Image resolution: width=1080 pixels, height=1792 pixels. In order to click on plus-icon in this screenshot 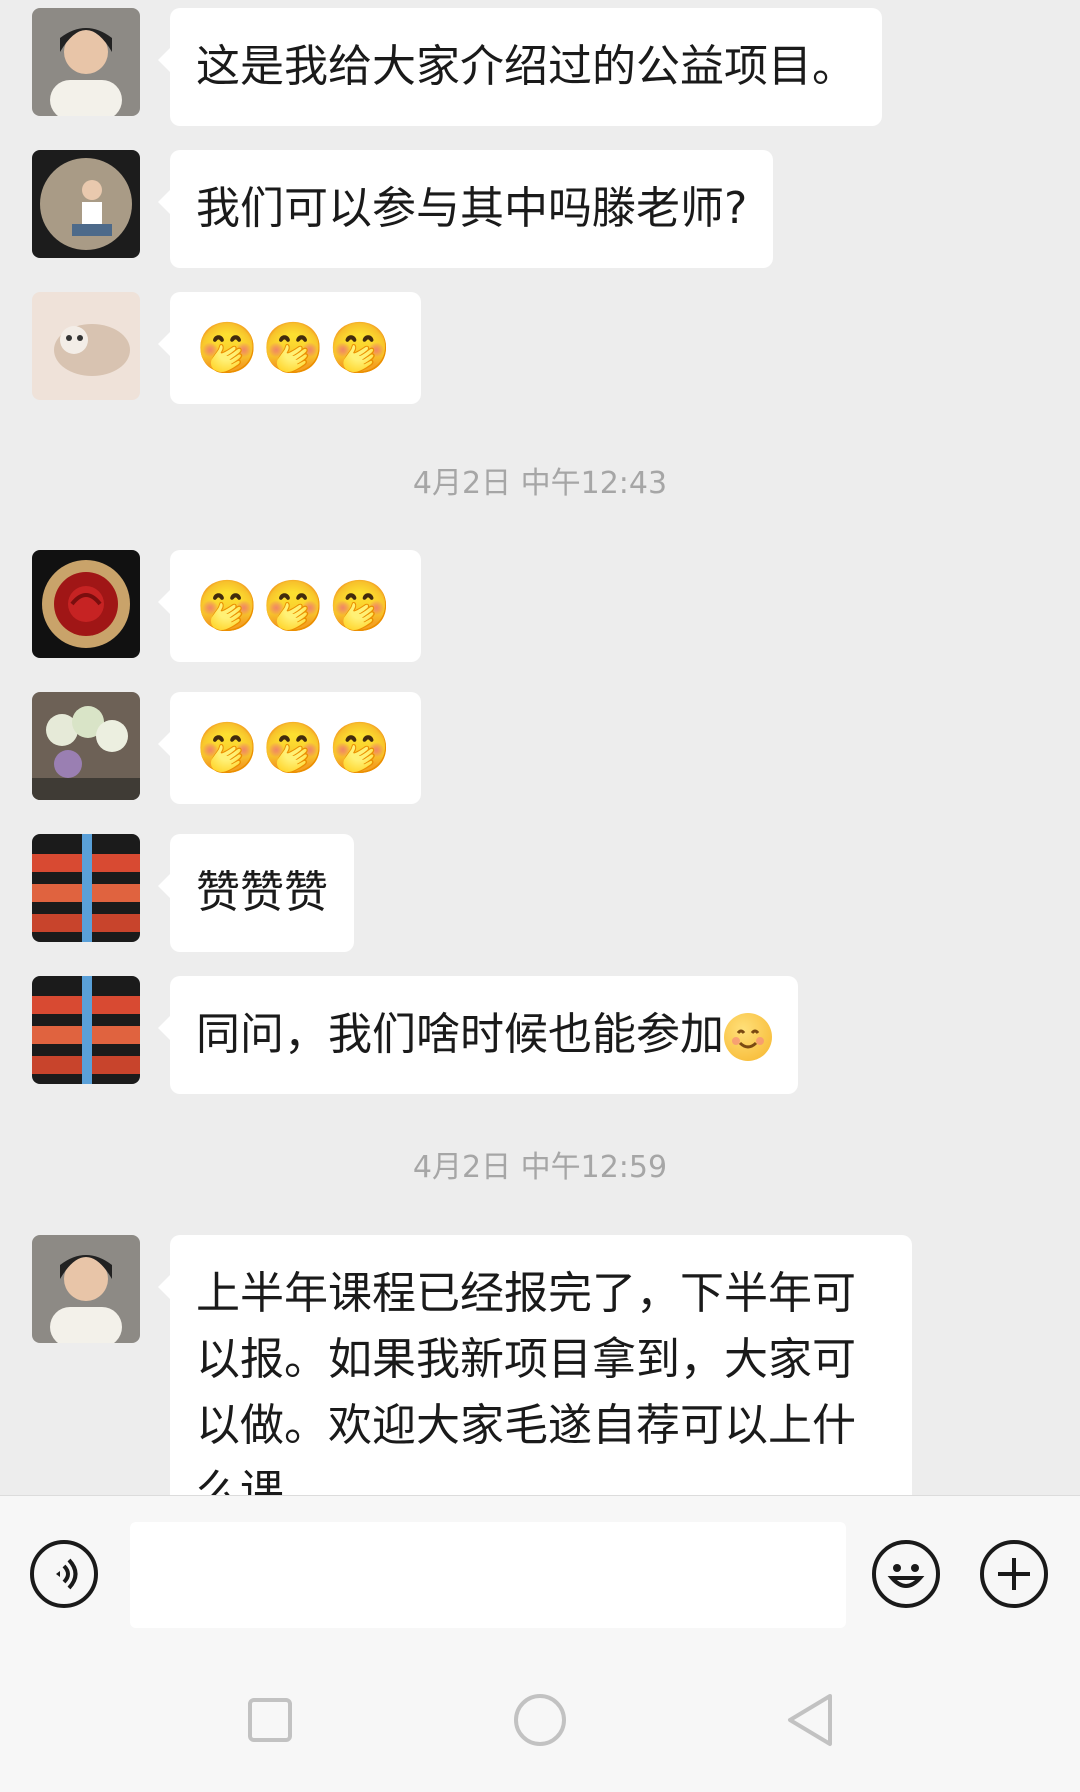, I will do `click(1014, 1574)`.